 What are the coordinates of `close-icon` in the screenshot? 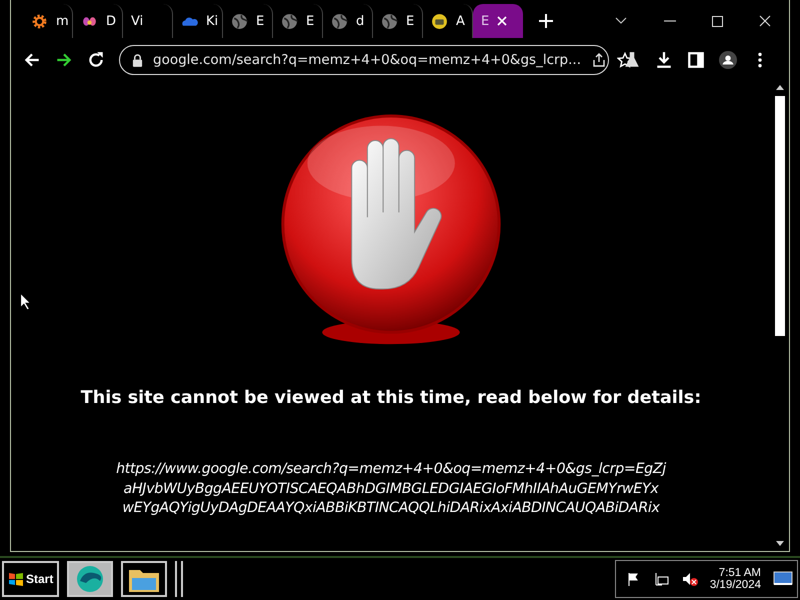 It's located at (765, 21).